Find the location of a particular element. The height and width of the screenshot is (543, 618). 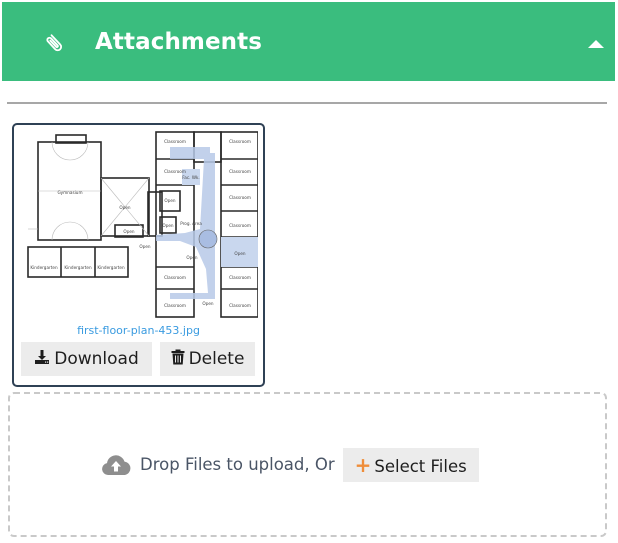

room-label: Gymnasium is located at coordinates (69, 192).